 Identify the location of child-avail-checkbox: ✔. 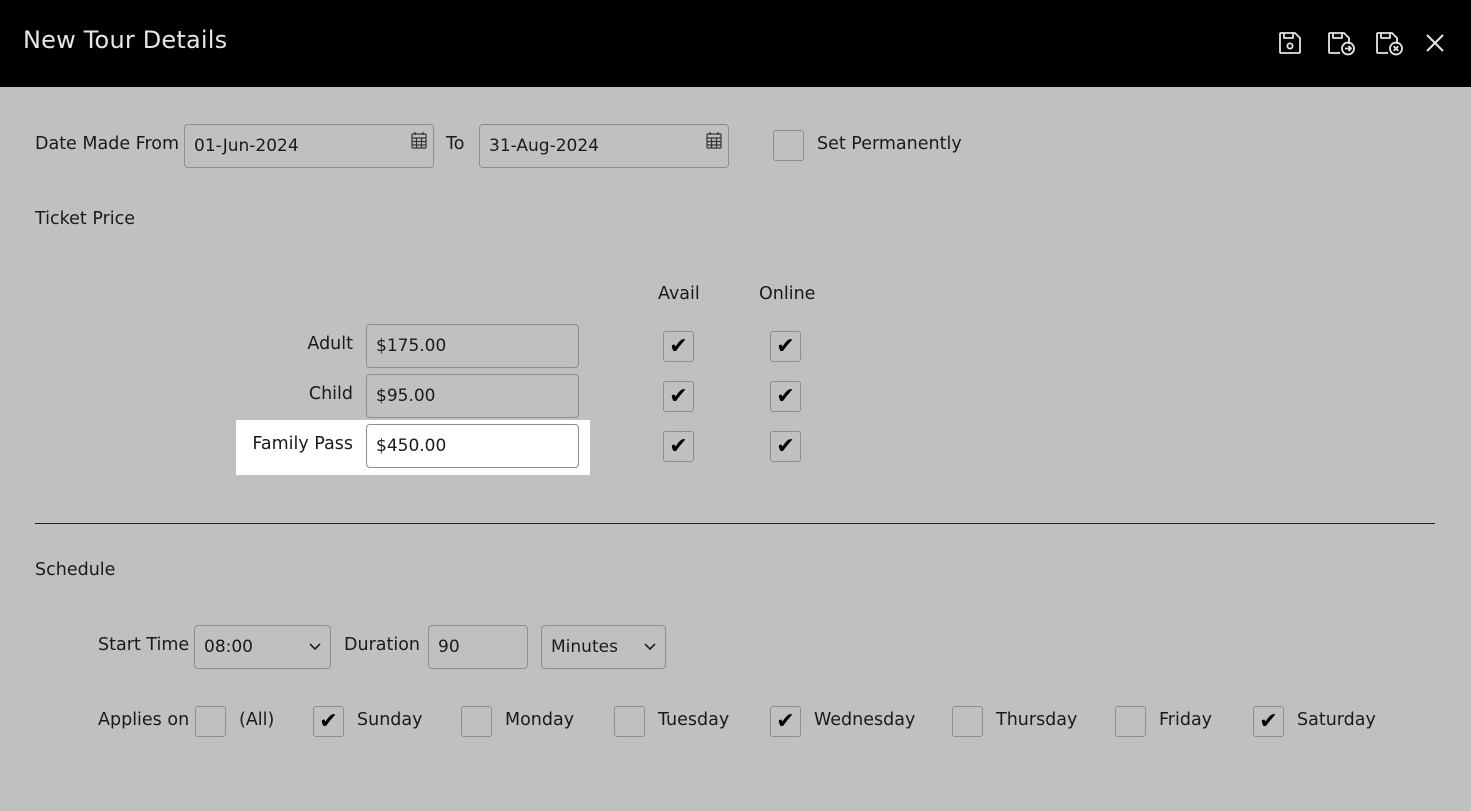
(678, 396).